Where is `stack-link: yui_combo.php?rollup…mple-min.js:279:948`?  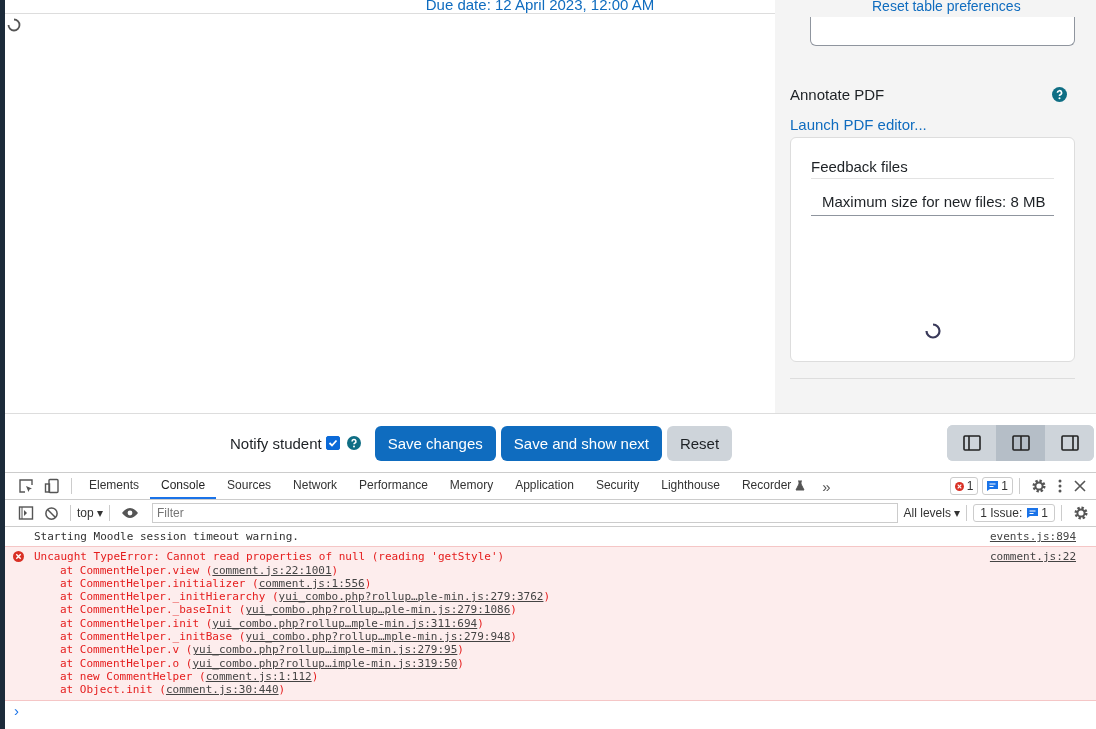
stack-link: yui_combo.php?rollup…mple-min.js:279:948 is located at coordinates (378, 637).